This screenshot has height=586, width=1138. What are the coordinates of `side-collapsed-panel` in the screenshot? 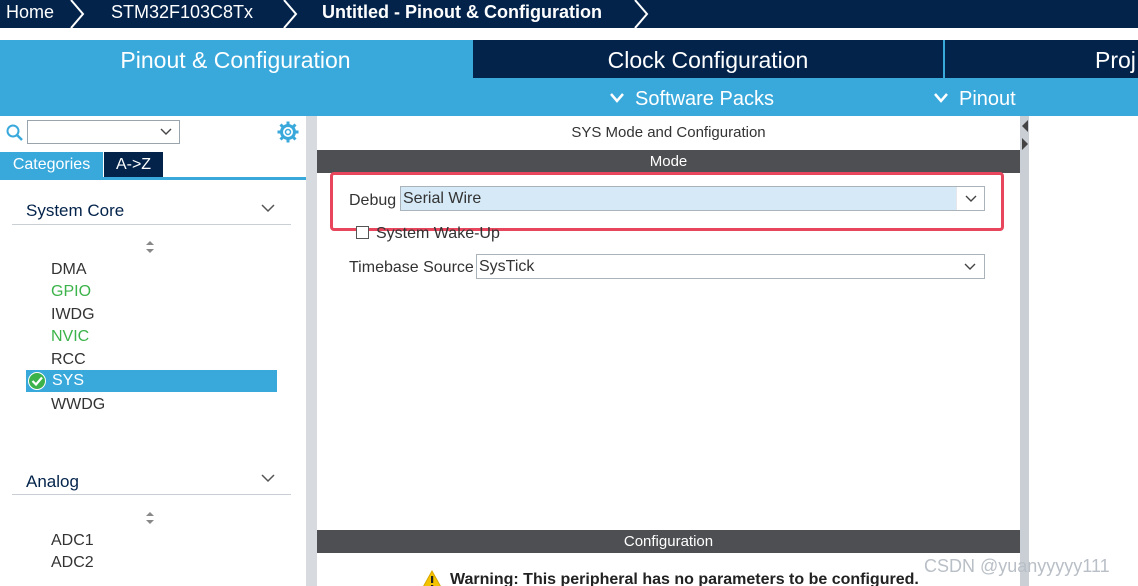 It's located at (1079, 351).